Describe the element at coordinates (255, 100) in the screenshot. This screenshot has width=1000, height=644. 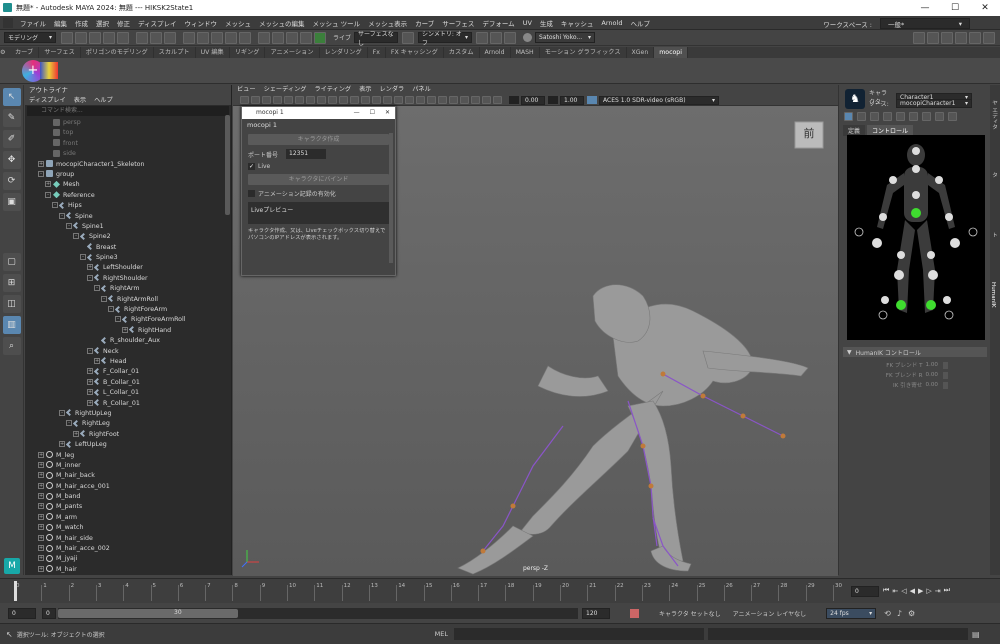
I see `viewport-lock-icon` at that location.